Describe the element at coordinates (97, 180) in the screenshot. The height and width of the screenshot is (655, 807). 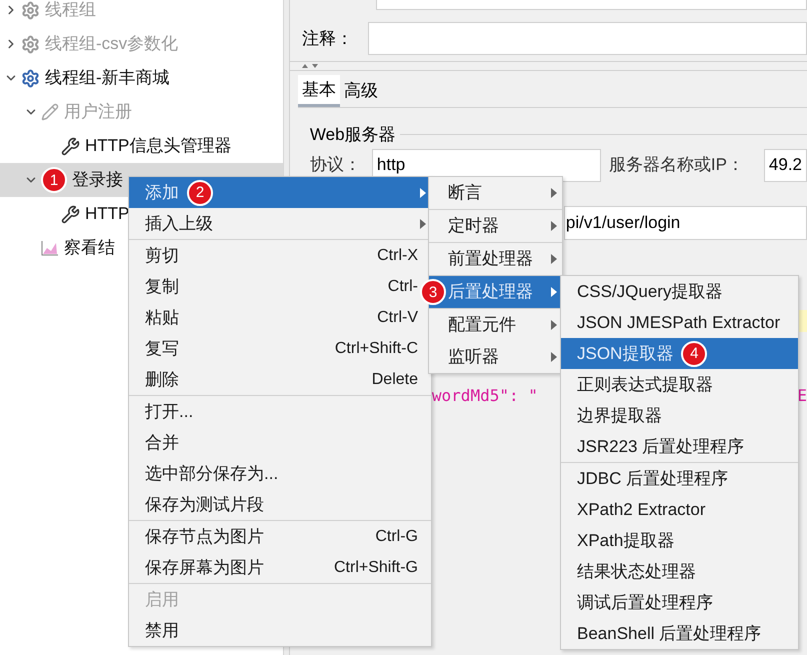
I see `tree-label: 登录接` at that location.